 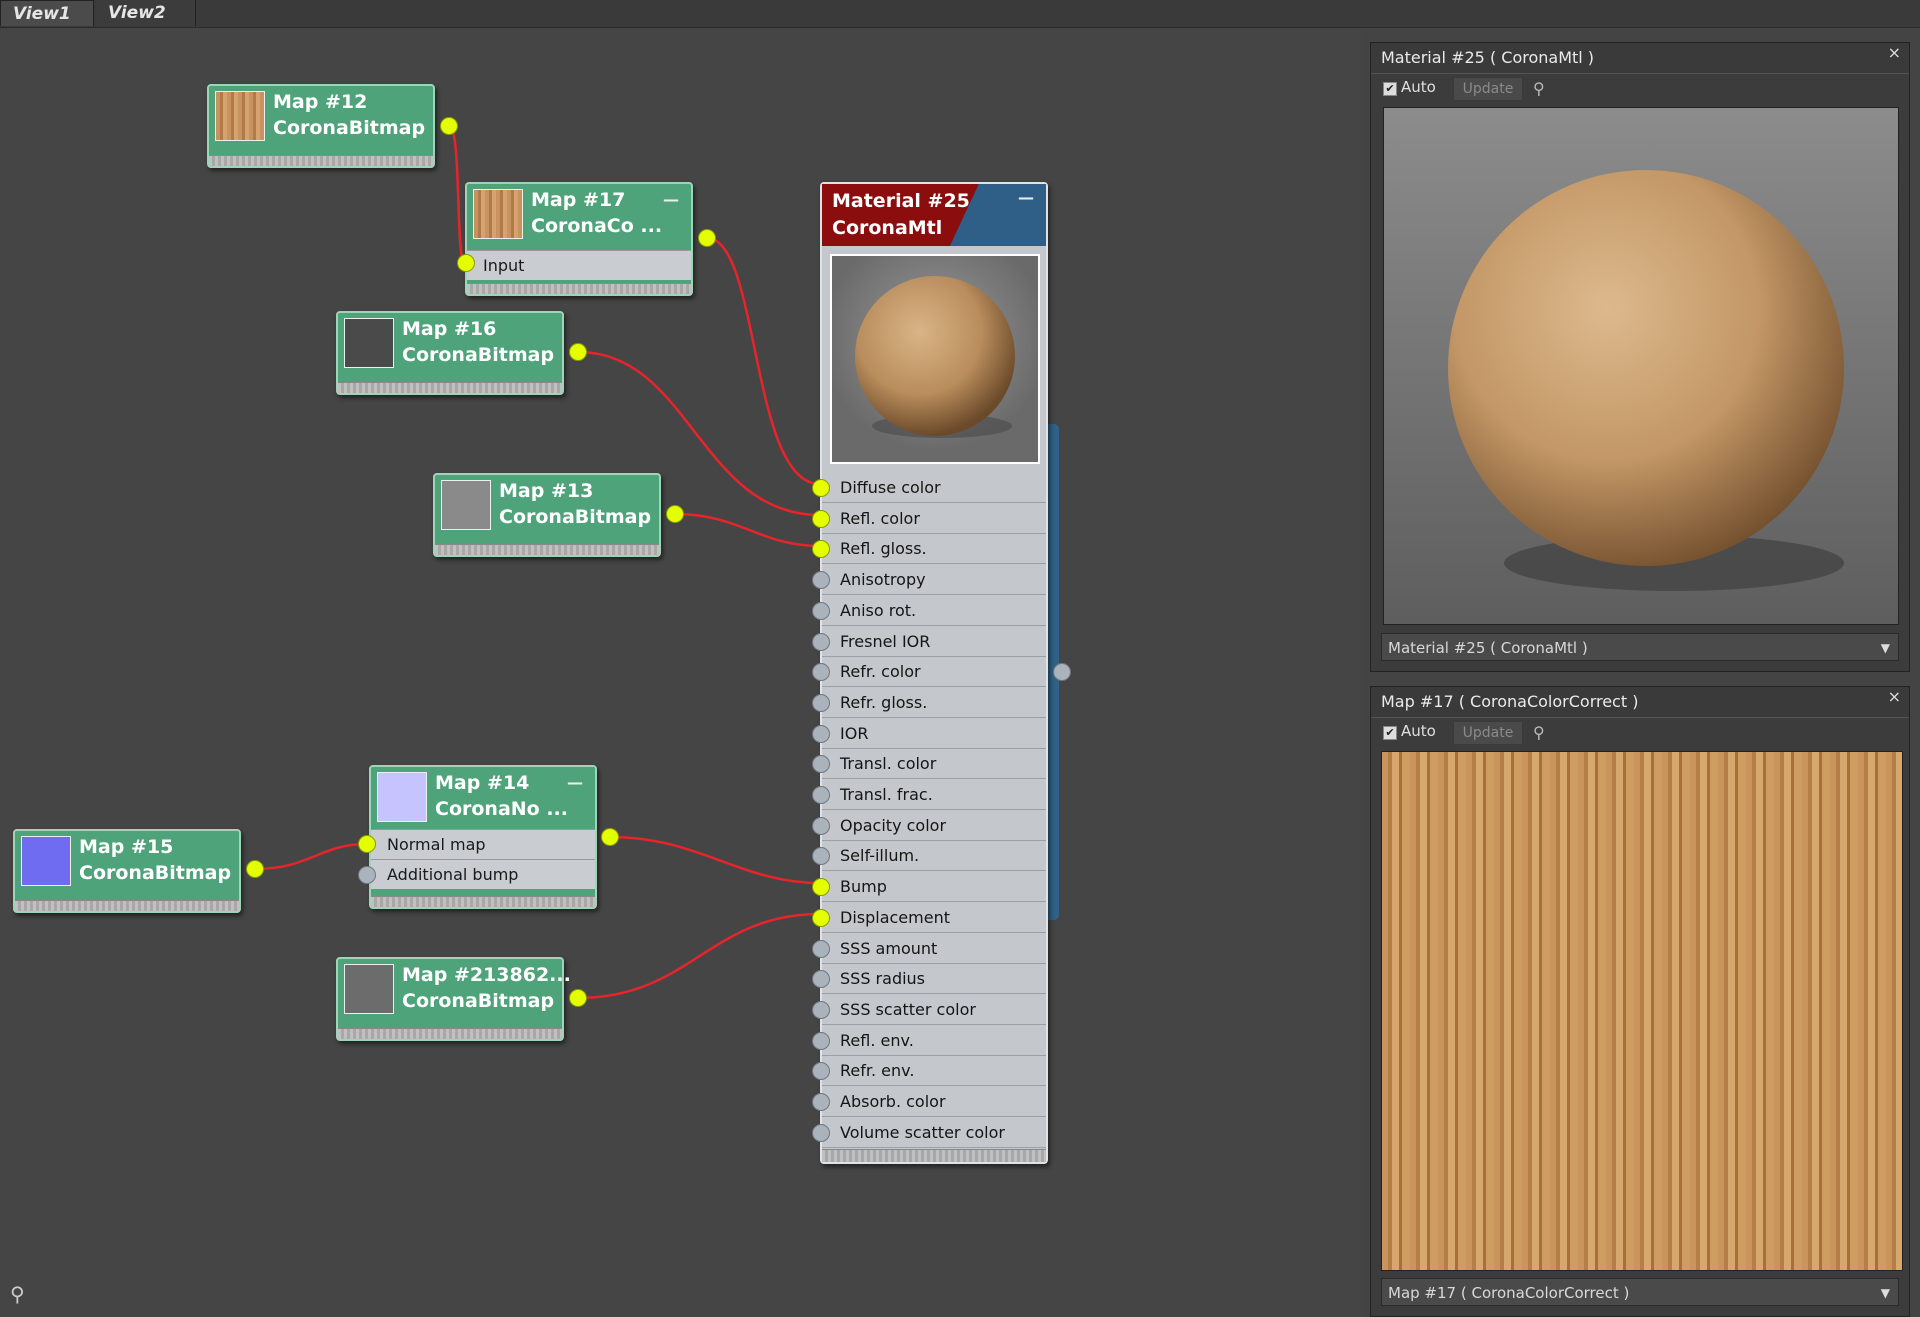 What do you see at coordinates (126, 847) in the screenshot?
I see `node-title: Map #15` at bounding box center [126, 847].